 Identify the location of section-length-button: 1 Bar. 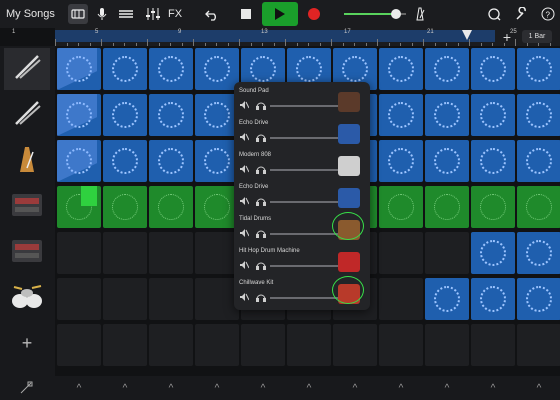
(537, 36).